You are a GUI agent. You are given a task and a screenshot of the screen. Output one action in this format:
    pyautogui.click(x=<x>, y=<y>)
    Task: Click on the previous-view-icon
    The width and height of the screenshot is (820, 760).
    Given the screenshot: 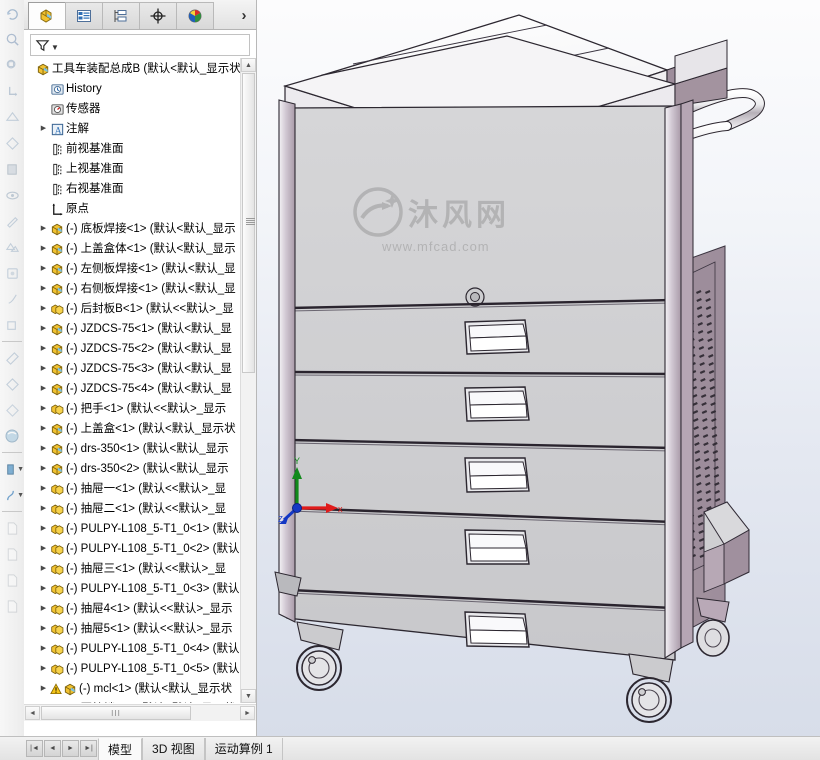 What is the action you would take?
    pyautogui.click(x=12, y=91)
    